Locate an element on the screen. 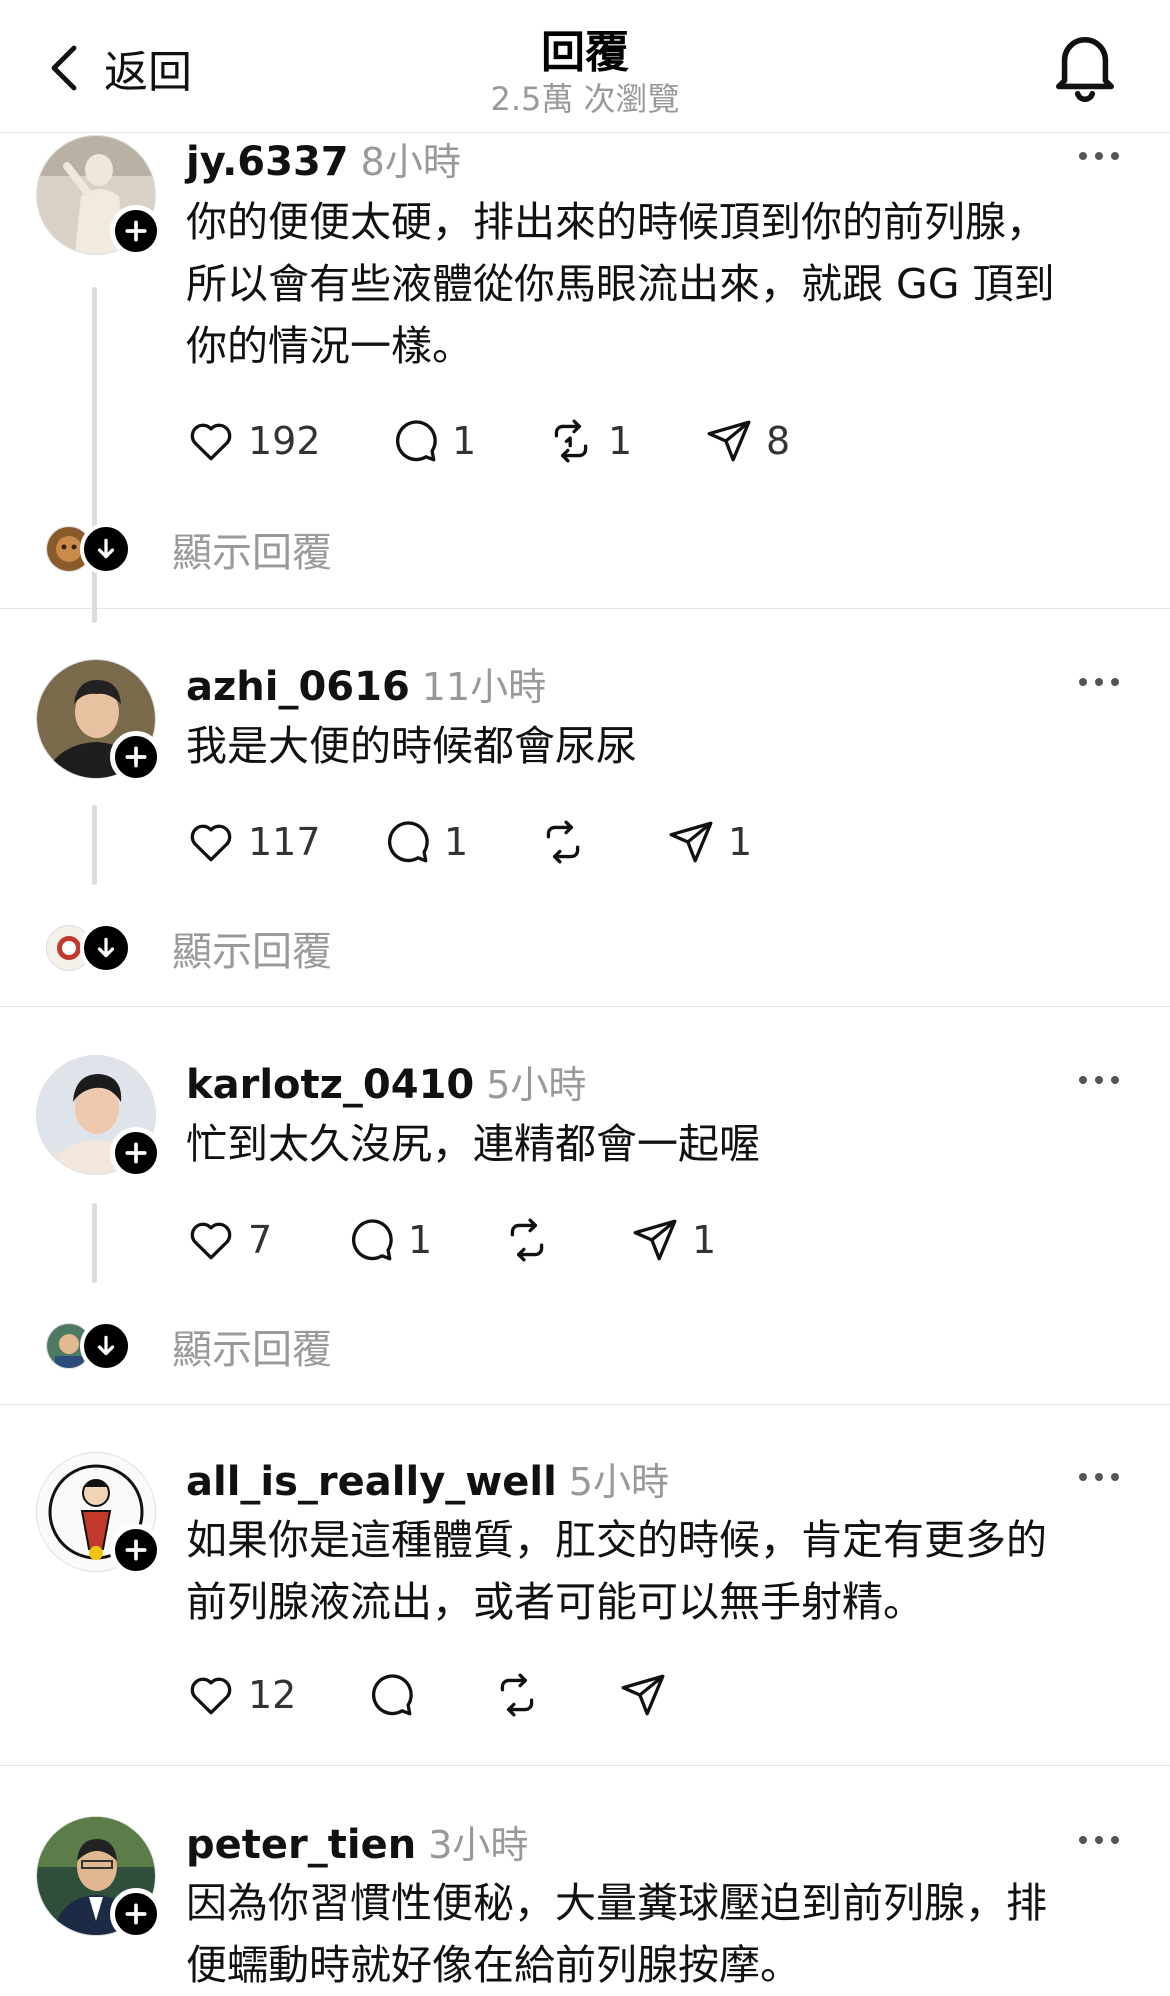 The height and width of the screenshot is (1996, 1170). share-count: 8 is located at coordinates (778, 441).